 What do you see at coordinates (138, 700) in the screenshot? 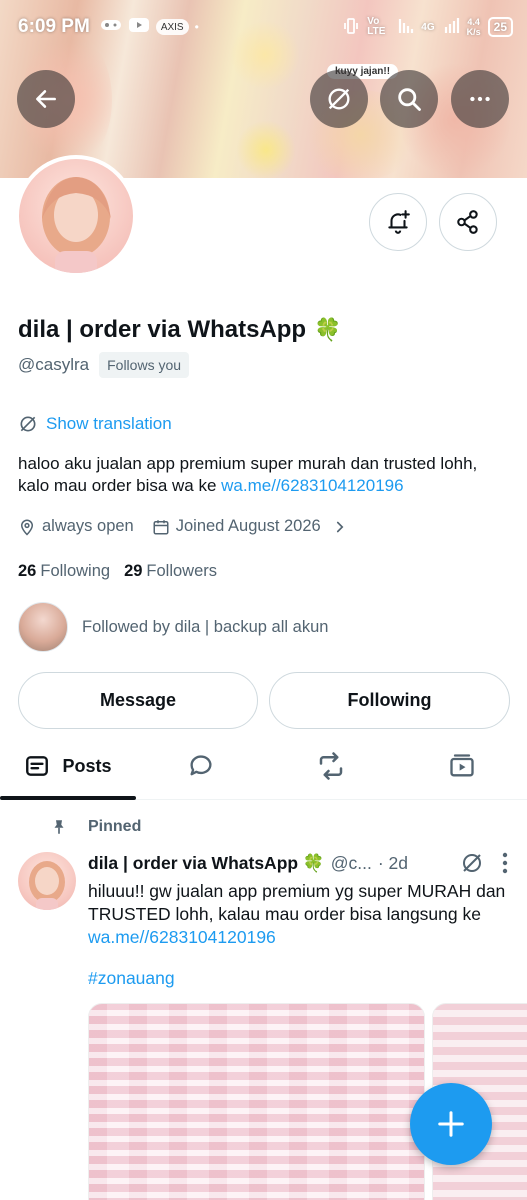
I see `message-button: Message` at bounding box center [138, 700].